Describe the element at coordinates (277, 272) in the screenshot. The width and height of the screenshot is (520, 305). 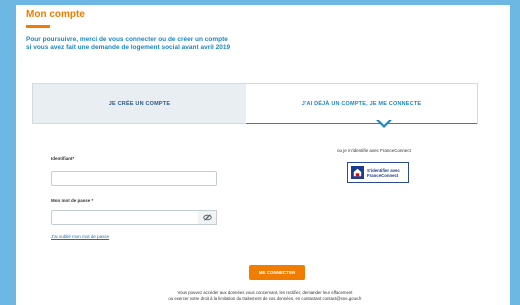
I see `connect-button: ME CONNECTER` at that location.